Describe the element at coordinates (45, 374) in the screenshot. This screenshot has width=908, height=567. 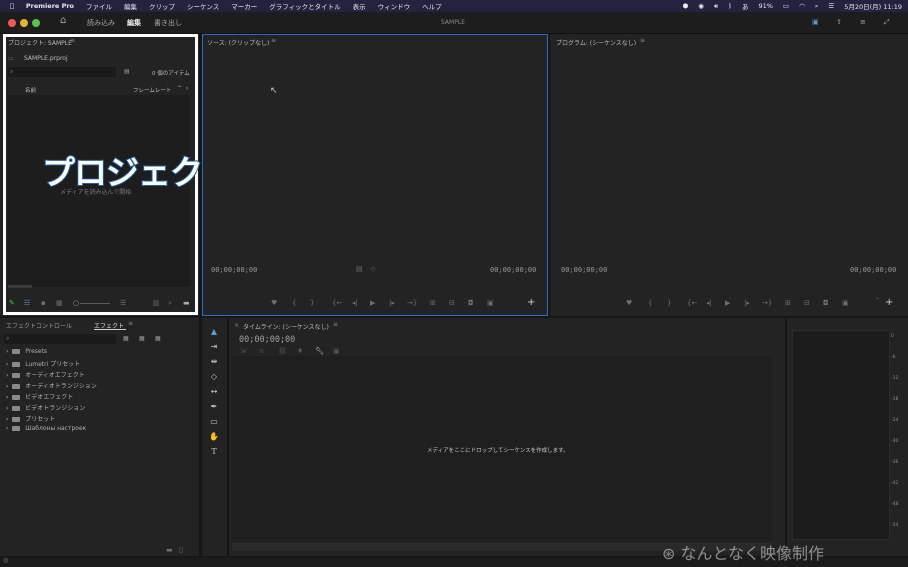
I see `effect-folder-audio-effects: › オーディオエフェクト` at that location.